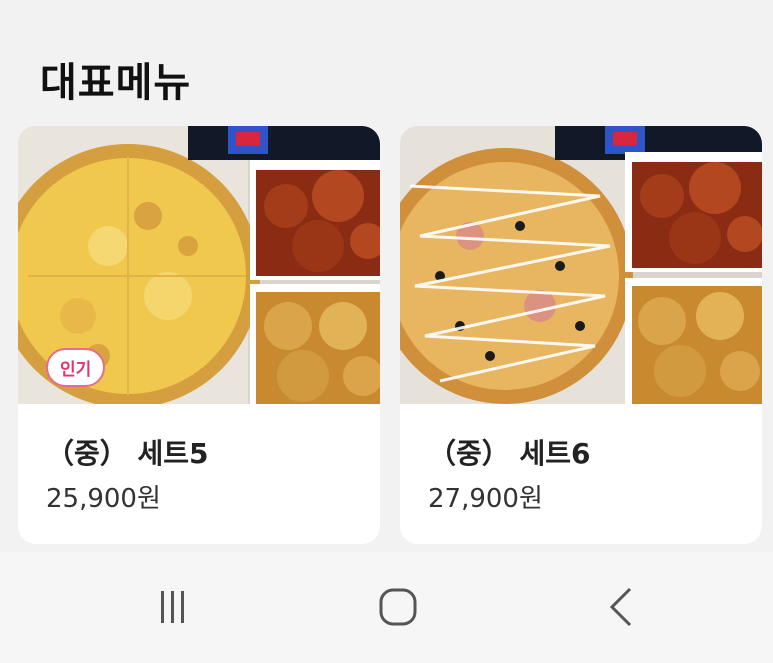  I want to click on section-title: 대표메뉴, so click(116, 83).